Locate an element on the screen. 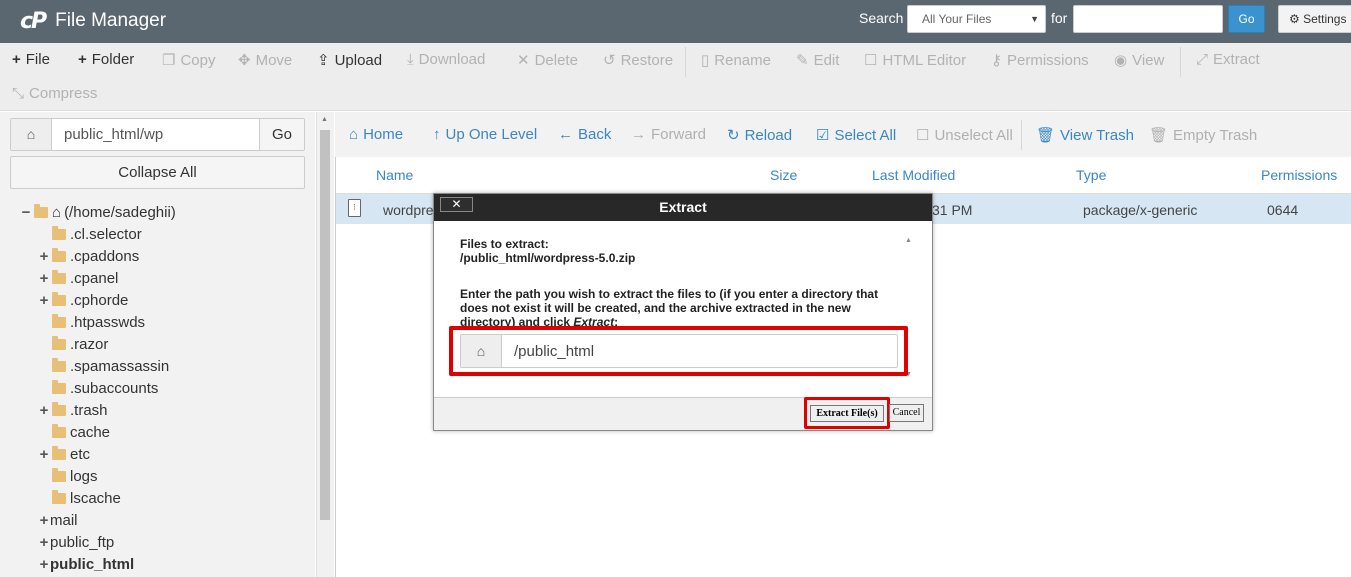 This screenshot has height=577, width=1351. upload-button: ⇪ Upload is located at coordinates (349, 60).